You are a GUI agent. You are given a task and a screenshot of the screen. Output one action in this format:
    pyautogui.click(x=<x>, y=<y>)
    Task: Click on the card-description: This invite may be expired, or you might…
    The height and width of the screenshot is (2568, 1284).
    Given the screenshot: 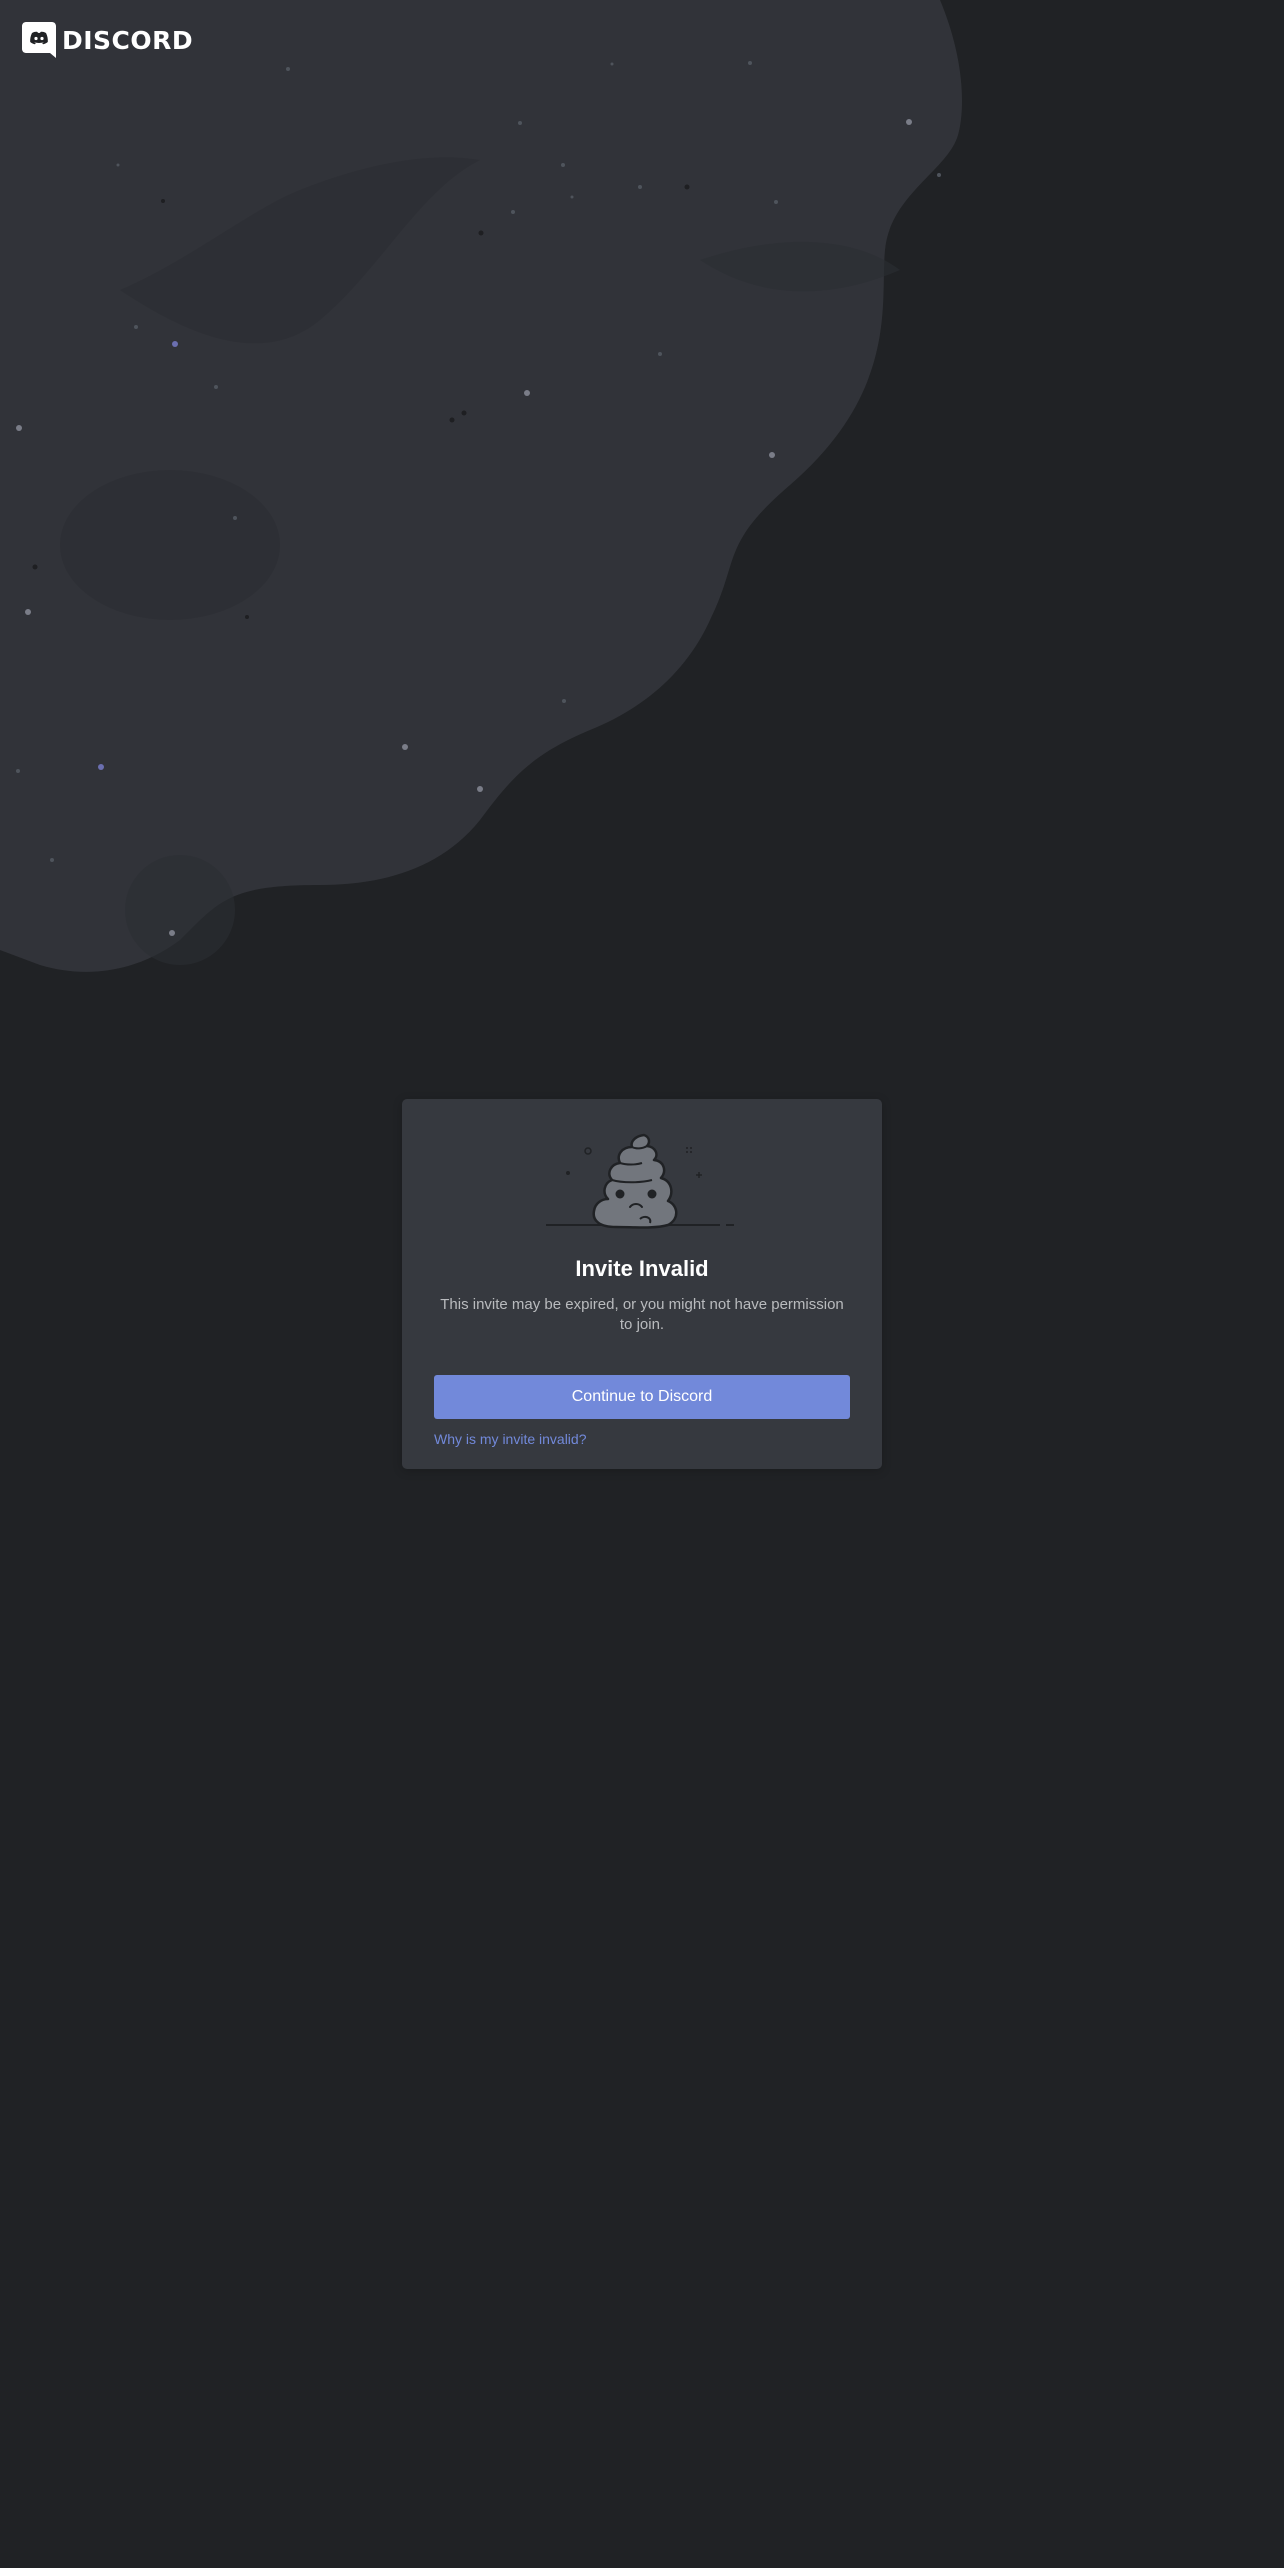 What is the action you would take?
    pyautogui.click(x=642, y=1314)
    